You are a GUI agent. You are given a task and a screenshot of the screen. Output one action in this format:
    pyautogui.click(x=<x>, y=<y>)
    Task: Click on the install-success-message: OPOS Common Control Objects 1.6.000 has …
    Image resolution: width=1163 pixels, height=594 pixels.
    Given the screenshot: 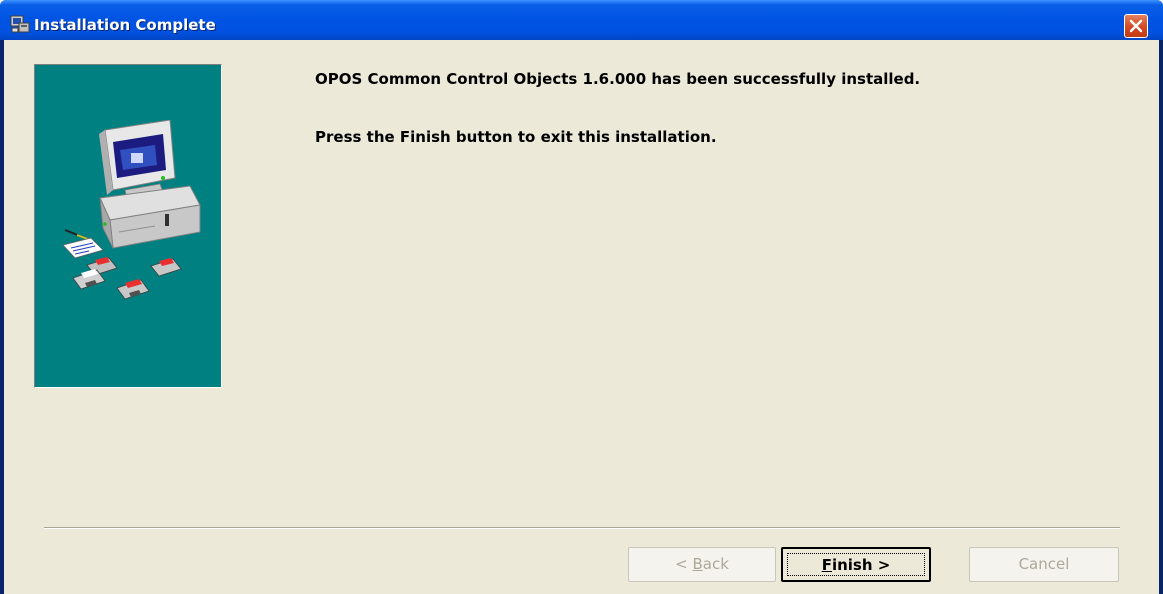 What is the action you would take?
    pyautogui.click(x=618, y=79)
    